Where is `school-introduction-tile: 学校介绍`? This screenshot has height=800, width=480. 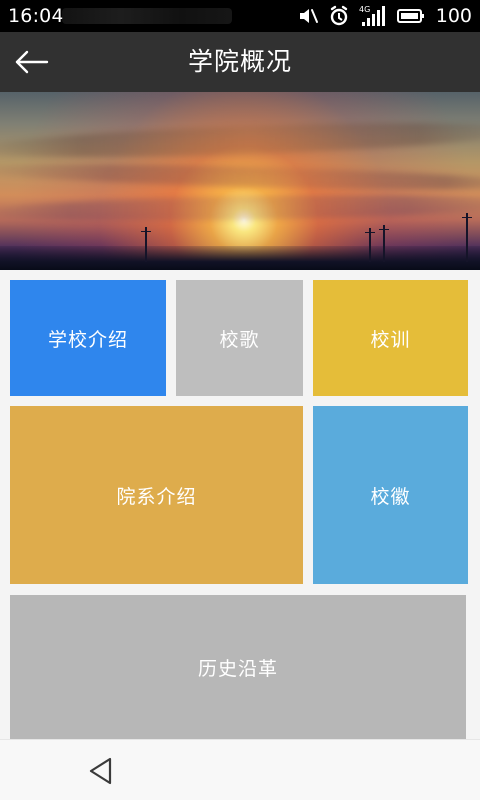
school-introduction-tile: 学校介绍 is located at coordinates (88, 338).